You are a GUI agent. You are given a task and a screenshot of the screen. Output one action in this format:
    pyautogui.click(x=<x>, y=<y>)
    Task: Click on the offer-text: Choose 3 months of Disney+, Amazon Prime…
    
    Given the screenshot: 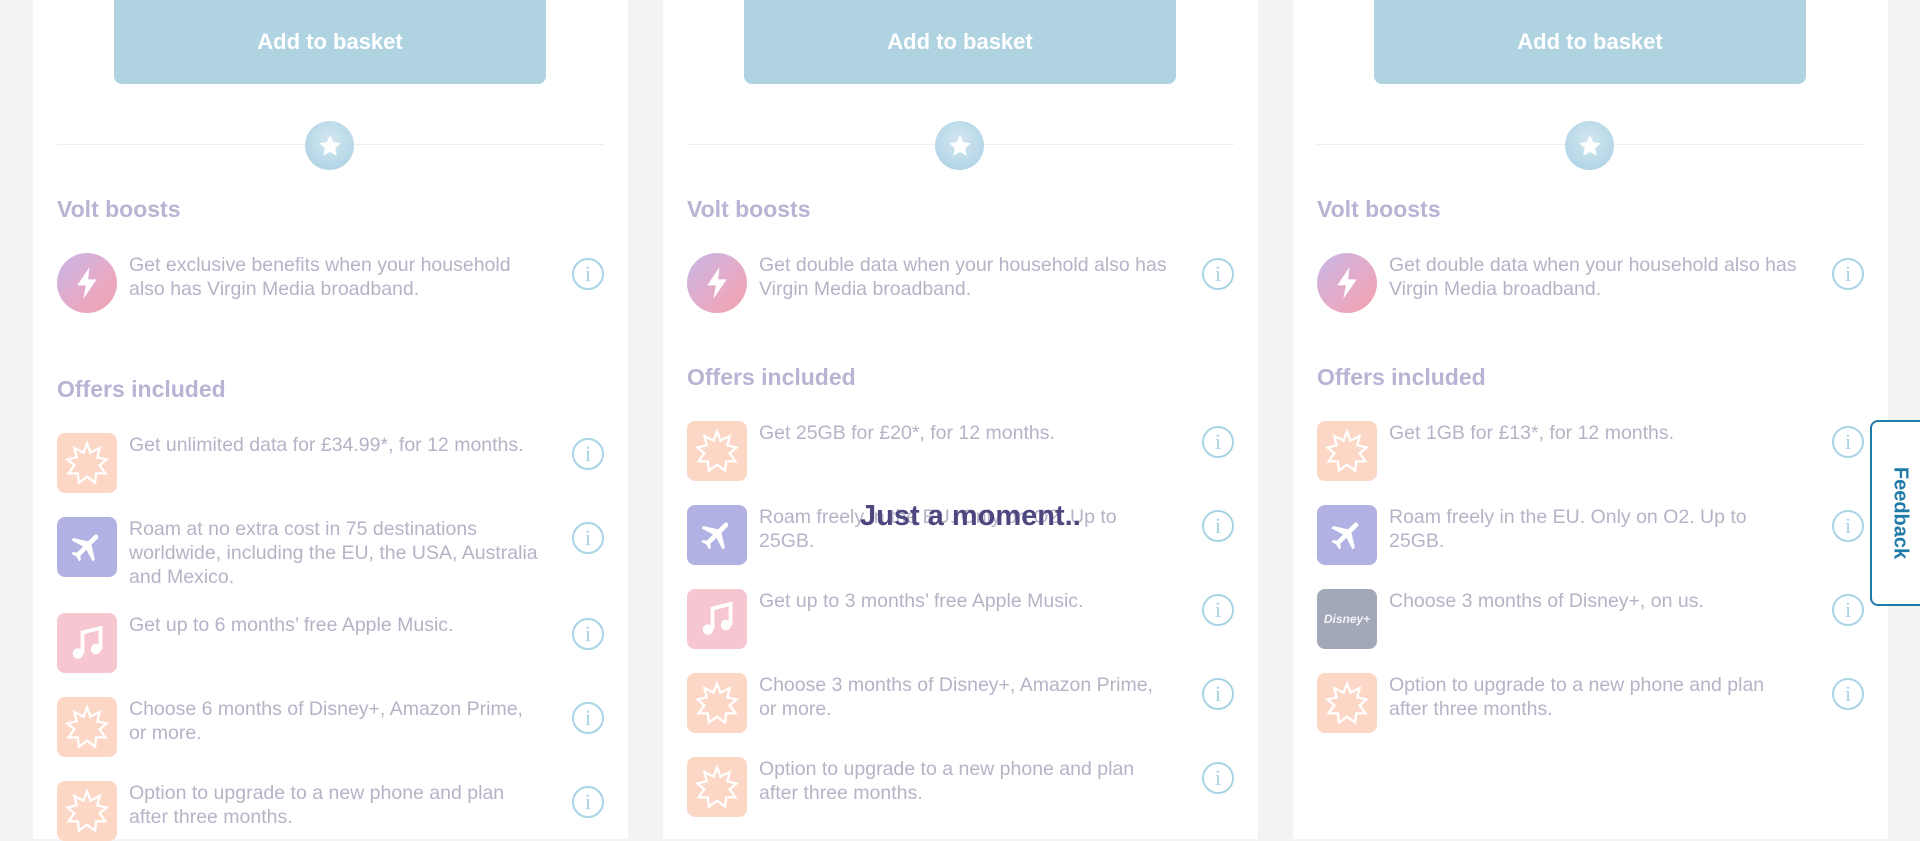 What is the action you would take?
    pyautogui.click(x=956, y=697)
    